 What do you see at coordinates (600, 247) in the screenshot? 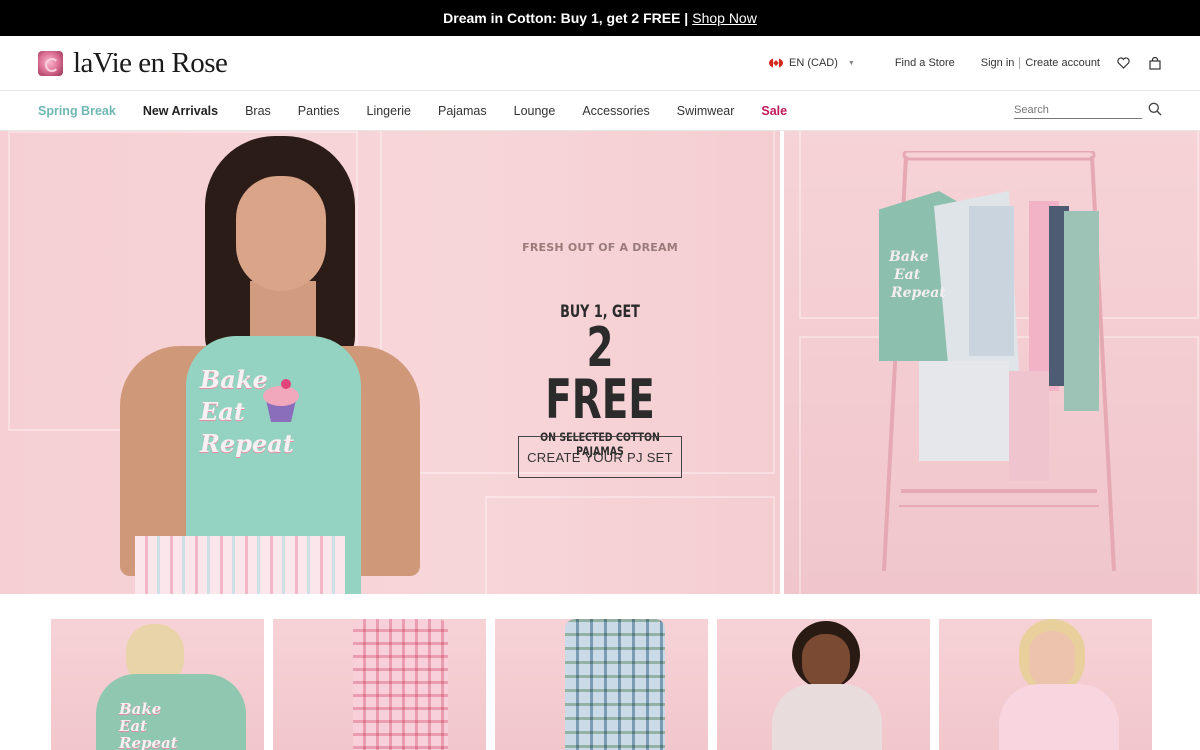
I see `hero-kicker: FRESH OUT OF A DREAM` at bounding box center [600, 247].